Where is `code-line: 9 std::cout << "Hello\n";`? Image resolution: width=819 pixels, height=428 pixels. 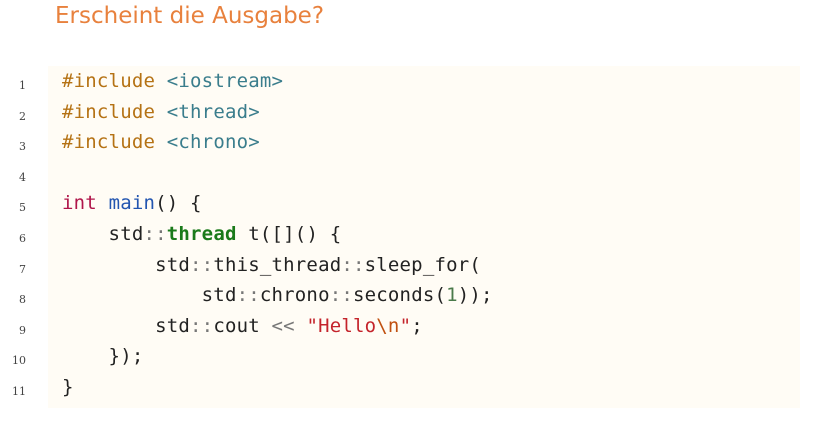 code-line: 9 std::cout << "Hello\n"; is located at coordinates (409, 328).